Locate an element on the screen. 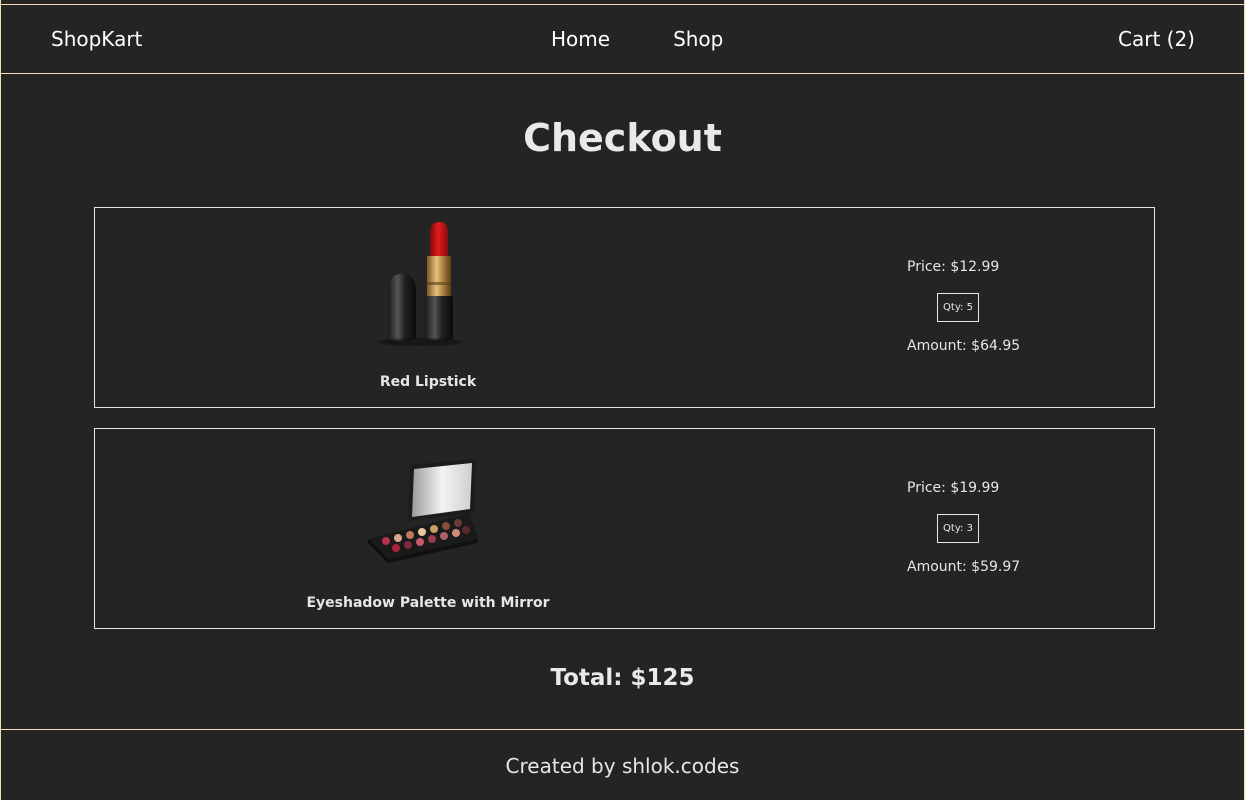 This screenshot has height=800, width=1245. item-amount: Amount: $64.95 is located at coordinates (964, 346).